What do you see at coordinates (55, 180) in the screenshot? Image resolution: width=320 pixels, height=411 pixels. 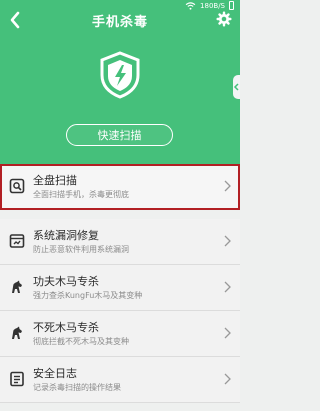 I see `menu-item-title: 全盘扫描` at bounding box center [55, 180].